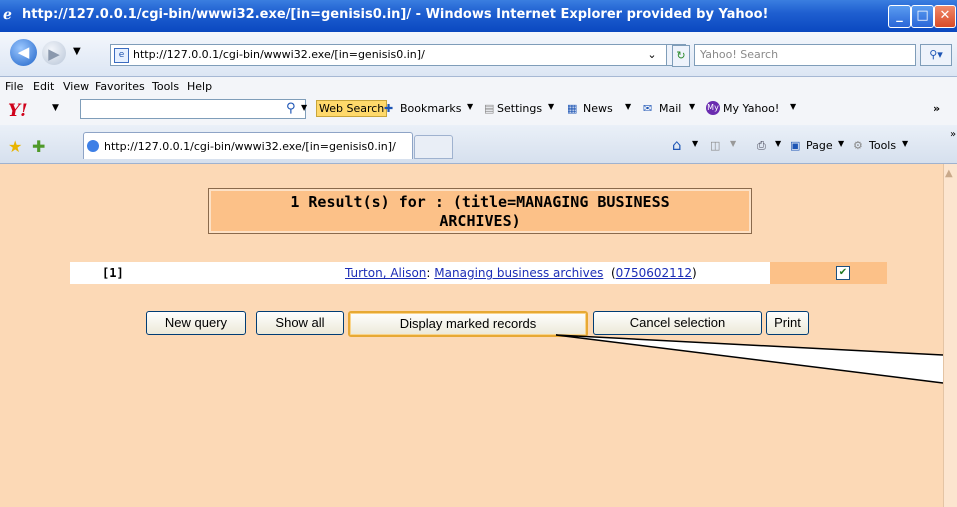 This screenshot has height=507, width=957. What do you see at coordinates (55, 108) in the screenshot?
I see `yahoo-menu-dropdown-icon: ▼` at bounding box center [55, 108].